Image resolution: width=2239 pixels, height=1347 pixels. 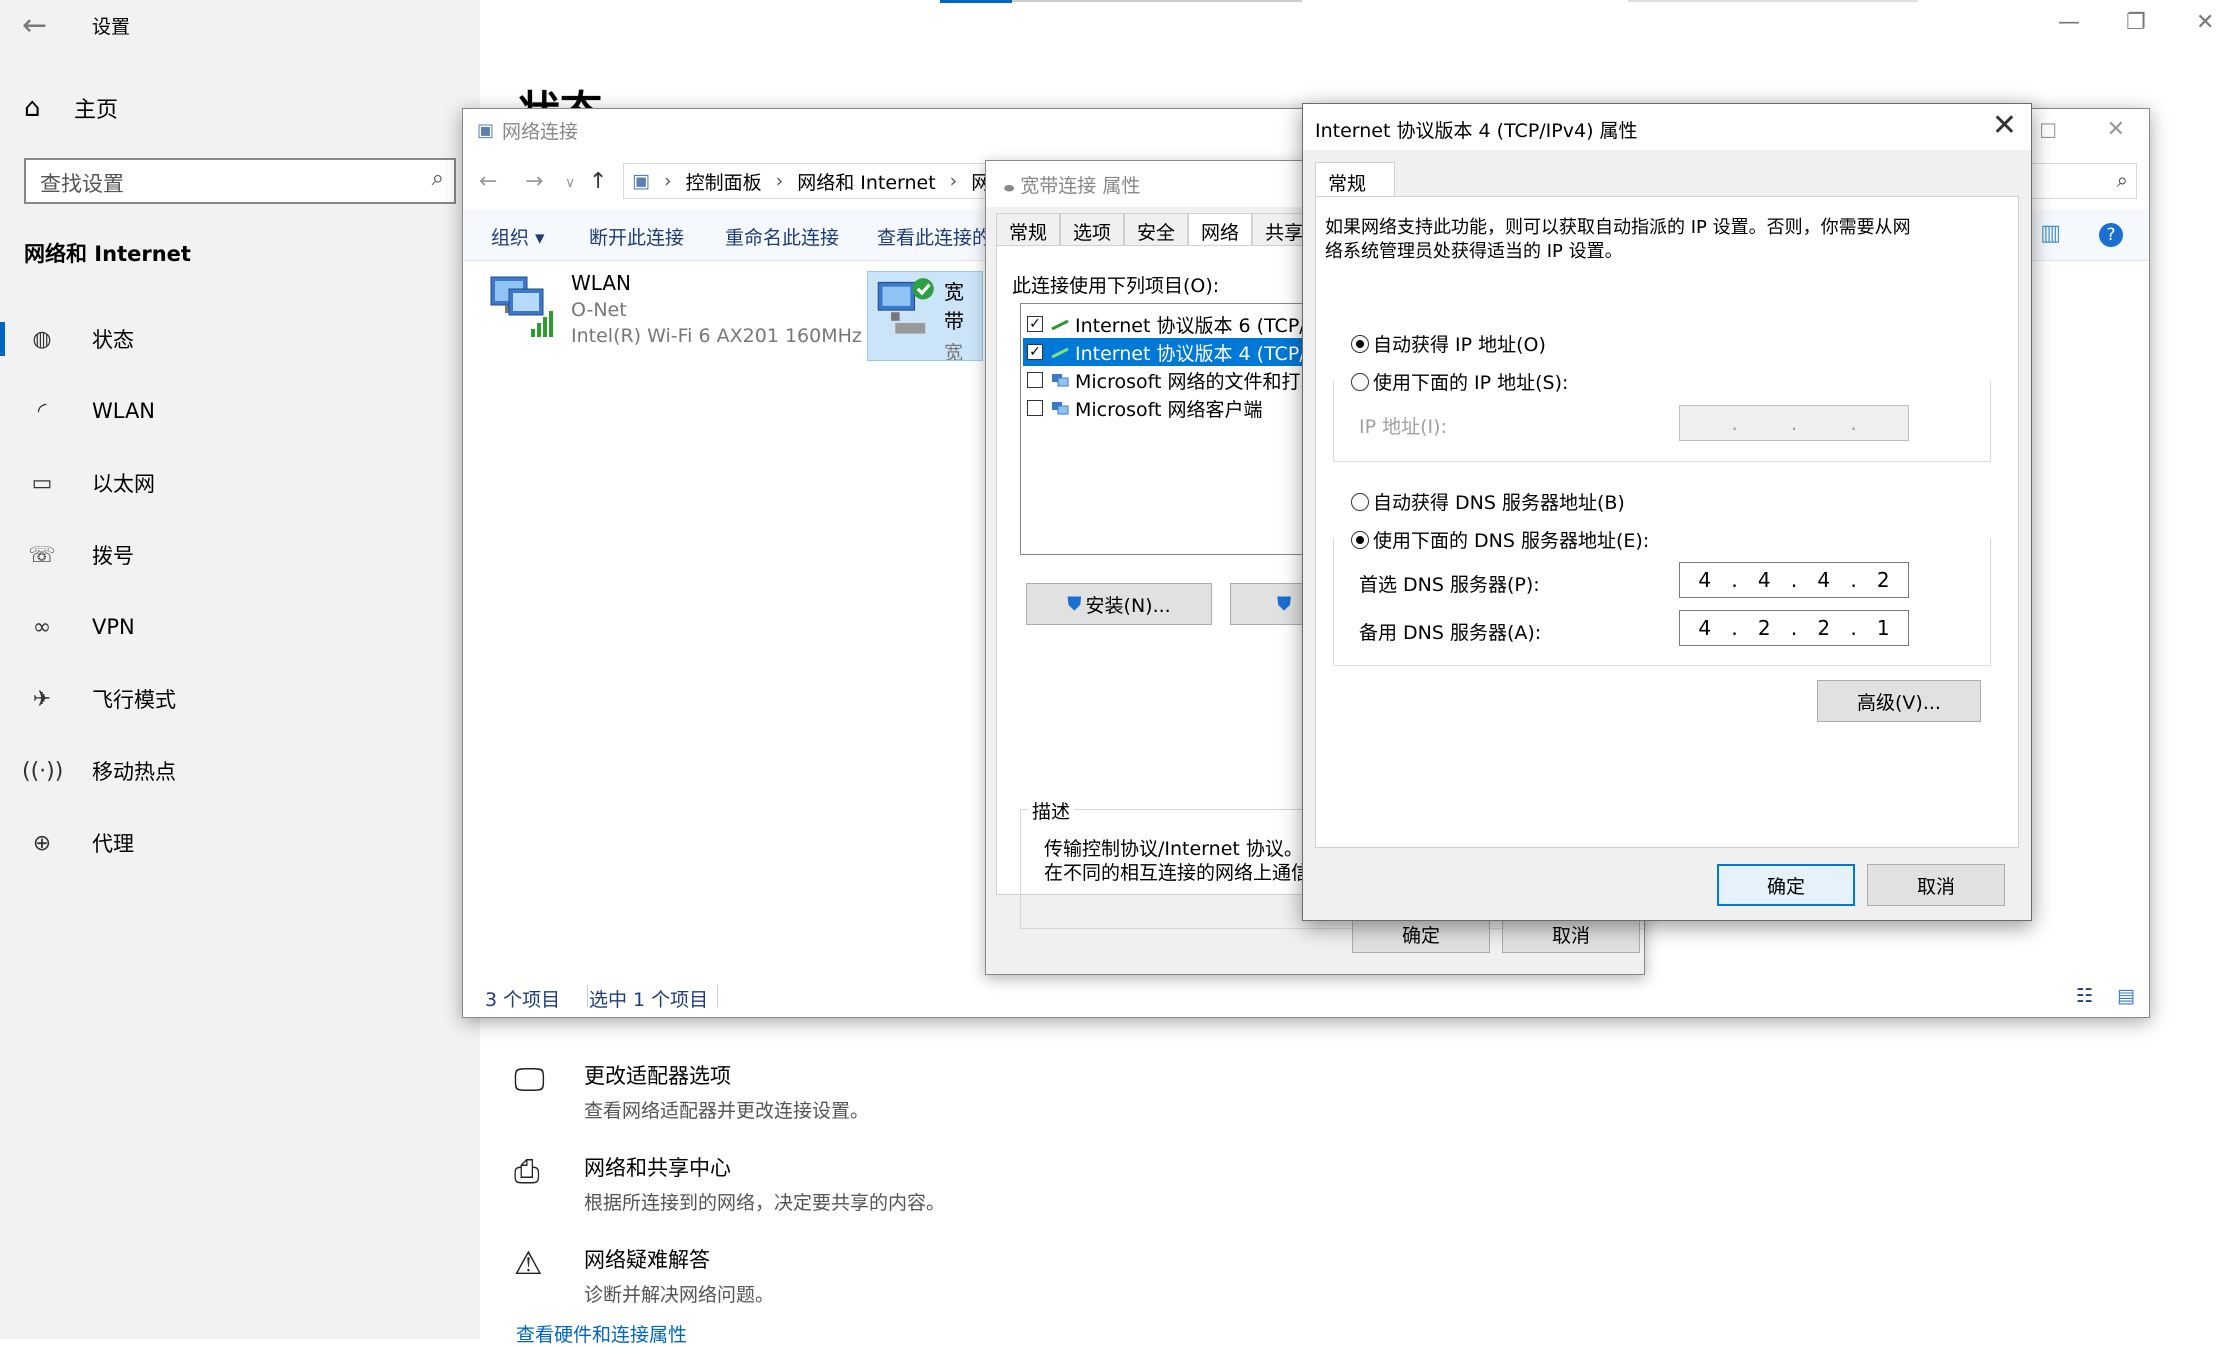 I want to click on tiles-view-icon: ▤, so click(x=2126, y=996).